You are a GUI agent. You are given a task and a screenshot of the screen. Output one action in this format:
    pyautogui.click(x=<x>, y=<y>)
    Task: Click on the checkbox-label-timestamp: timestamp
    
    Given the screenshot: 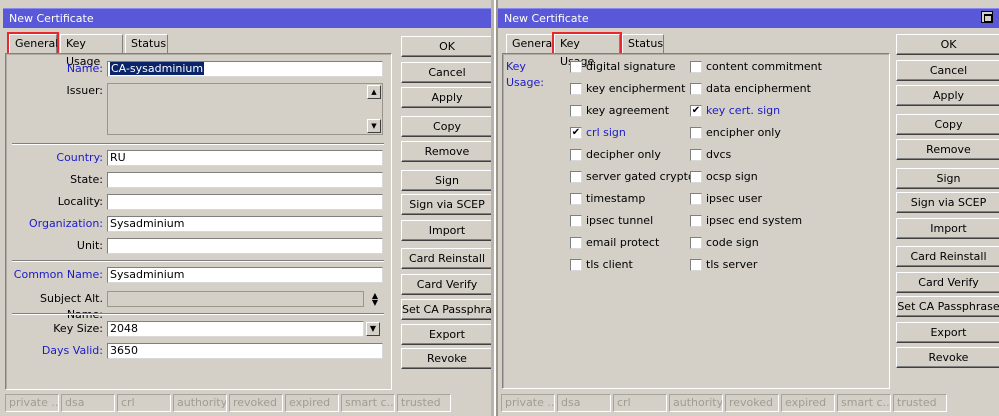 What is the action you would take?
    pyautogui.click(x=616, y=198)
    